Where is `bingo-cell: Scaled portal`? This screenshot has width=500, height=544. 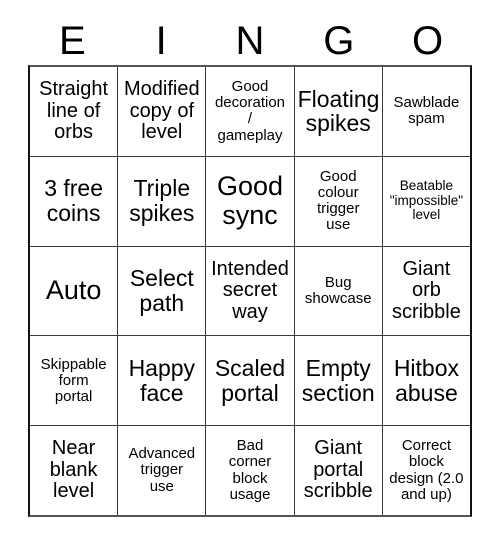
bingo-cell: Scaled portal is located at coordinates (250, 381).